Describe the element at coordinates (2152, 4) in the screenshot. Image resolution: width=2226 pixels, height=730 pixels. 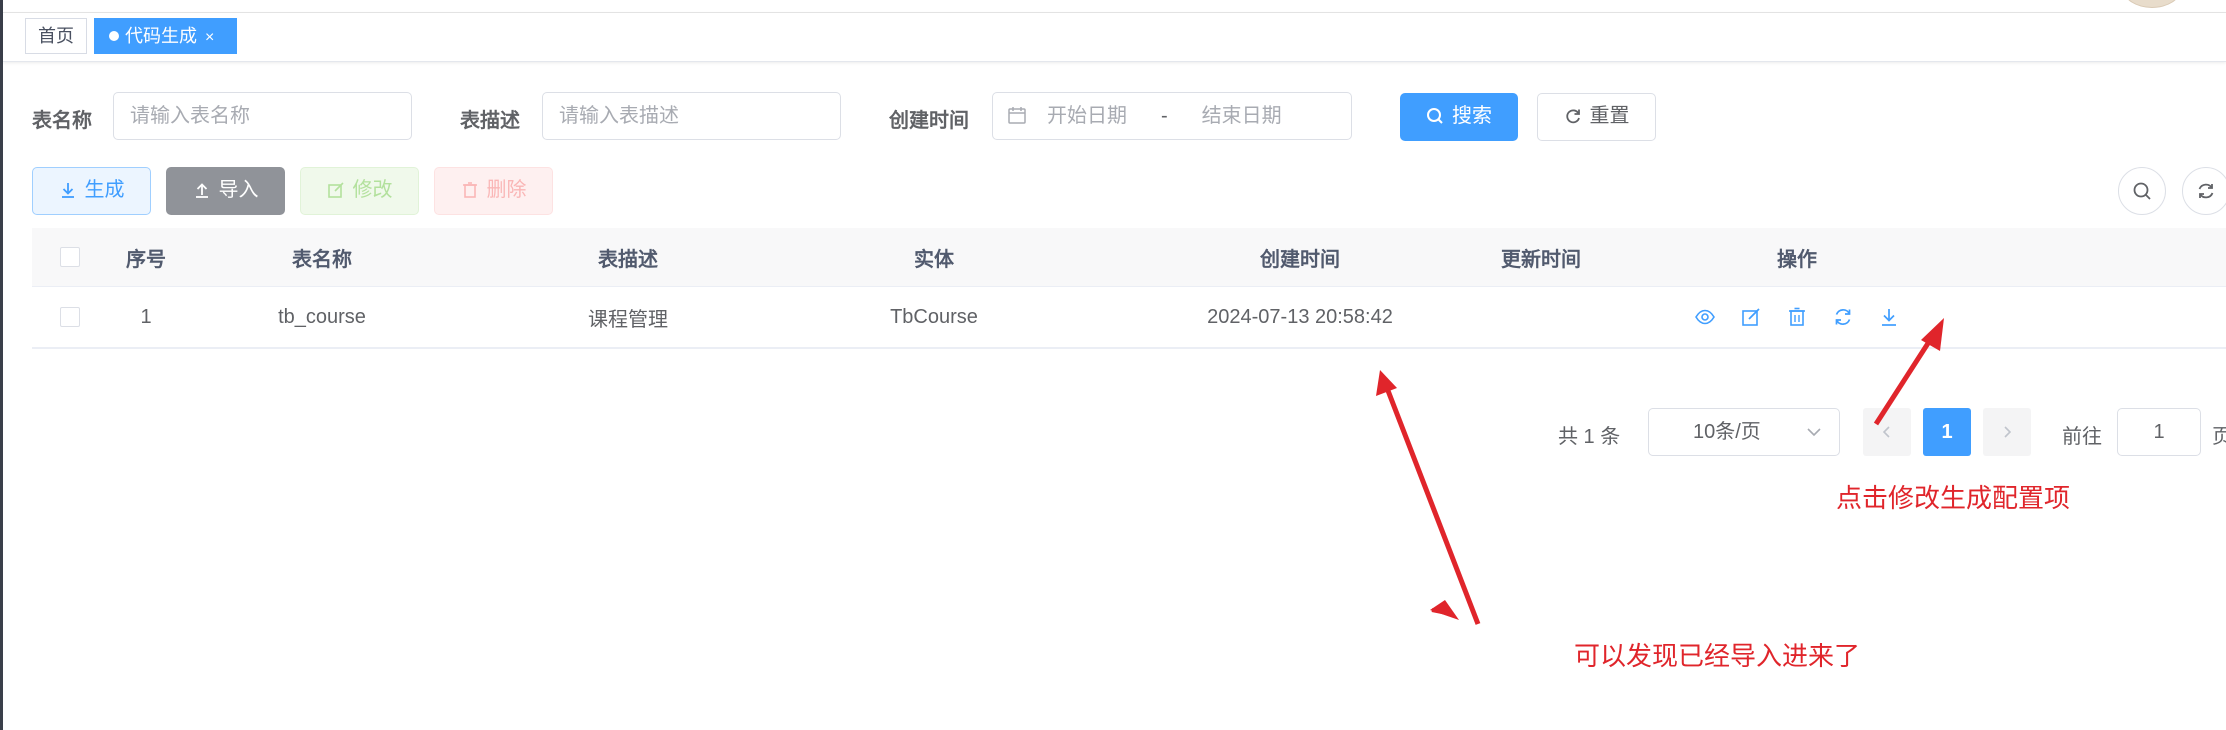
I see `avatar` at that location.